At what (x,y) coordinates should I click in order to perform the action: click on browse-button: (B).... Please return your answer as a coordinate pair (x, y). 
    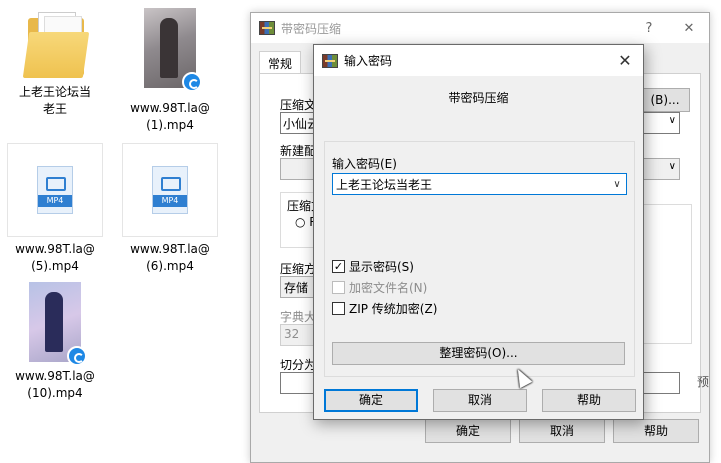
    Looking at the image, I should click on (665, 100).